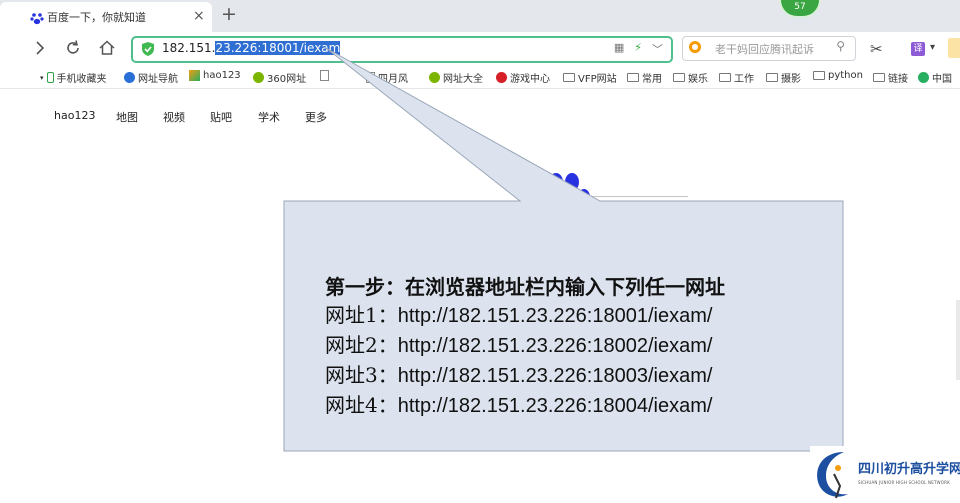  I want to click on bookmark-label: 摄影, so click(791, 79).